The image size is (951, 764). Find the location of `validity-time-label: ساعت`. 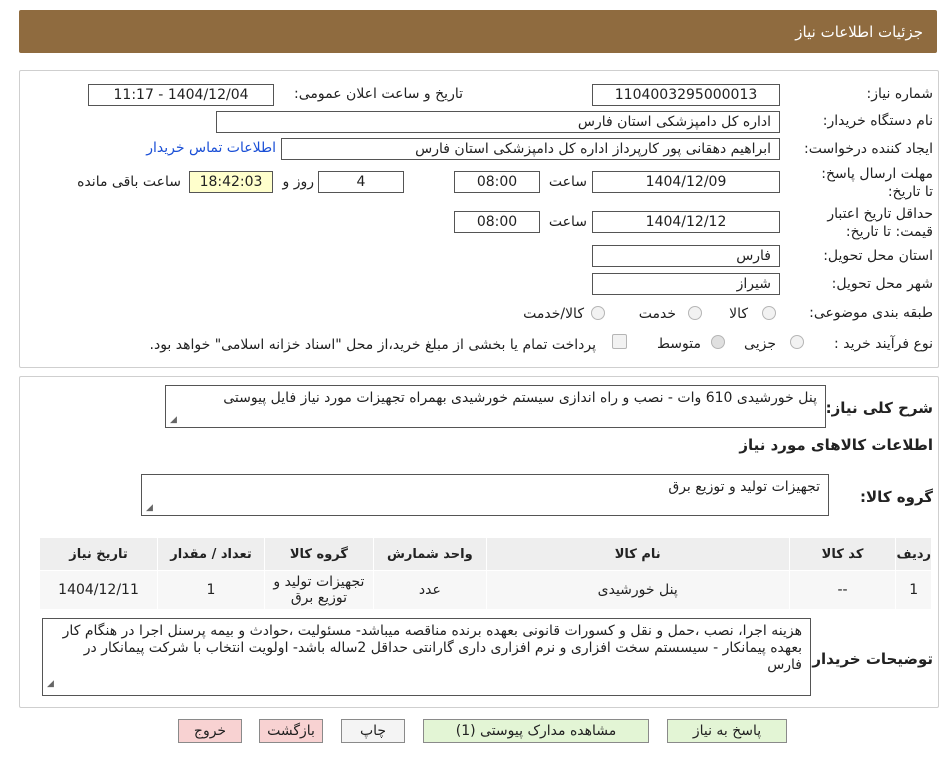

validity-time-label: ساعت is located at coordinates (567, 222).